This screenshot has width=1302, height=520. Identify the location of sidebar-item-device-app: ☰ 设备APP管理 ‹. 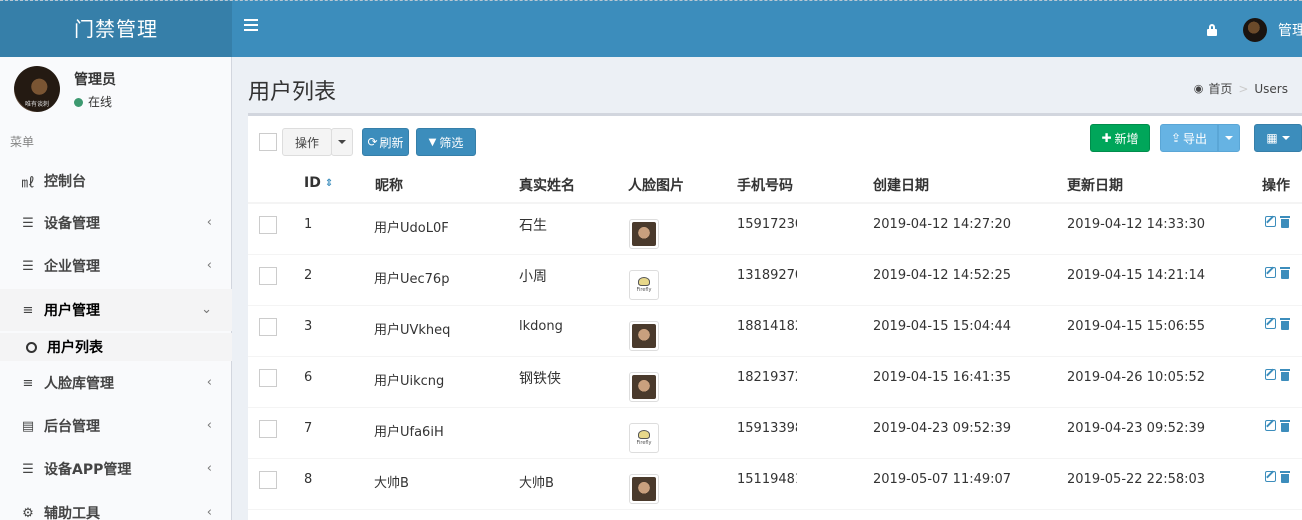
(116, 469).